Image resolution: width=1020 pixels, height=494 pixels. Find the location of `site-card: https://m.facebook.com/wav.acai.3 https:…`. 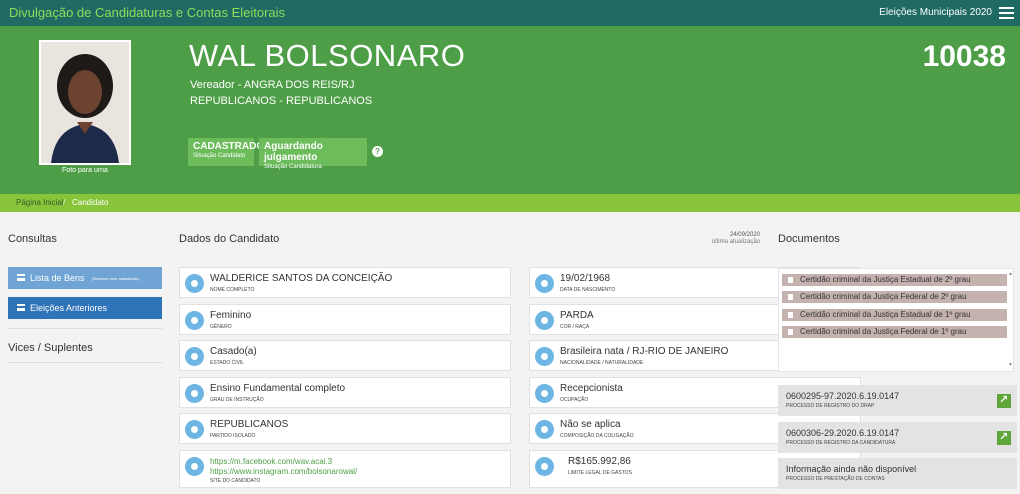

site-card: https://m.facebook.com/wav.acai.3 https:… is located at coordinates (345, 469).